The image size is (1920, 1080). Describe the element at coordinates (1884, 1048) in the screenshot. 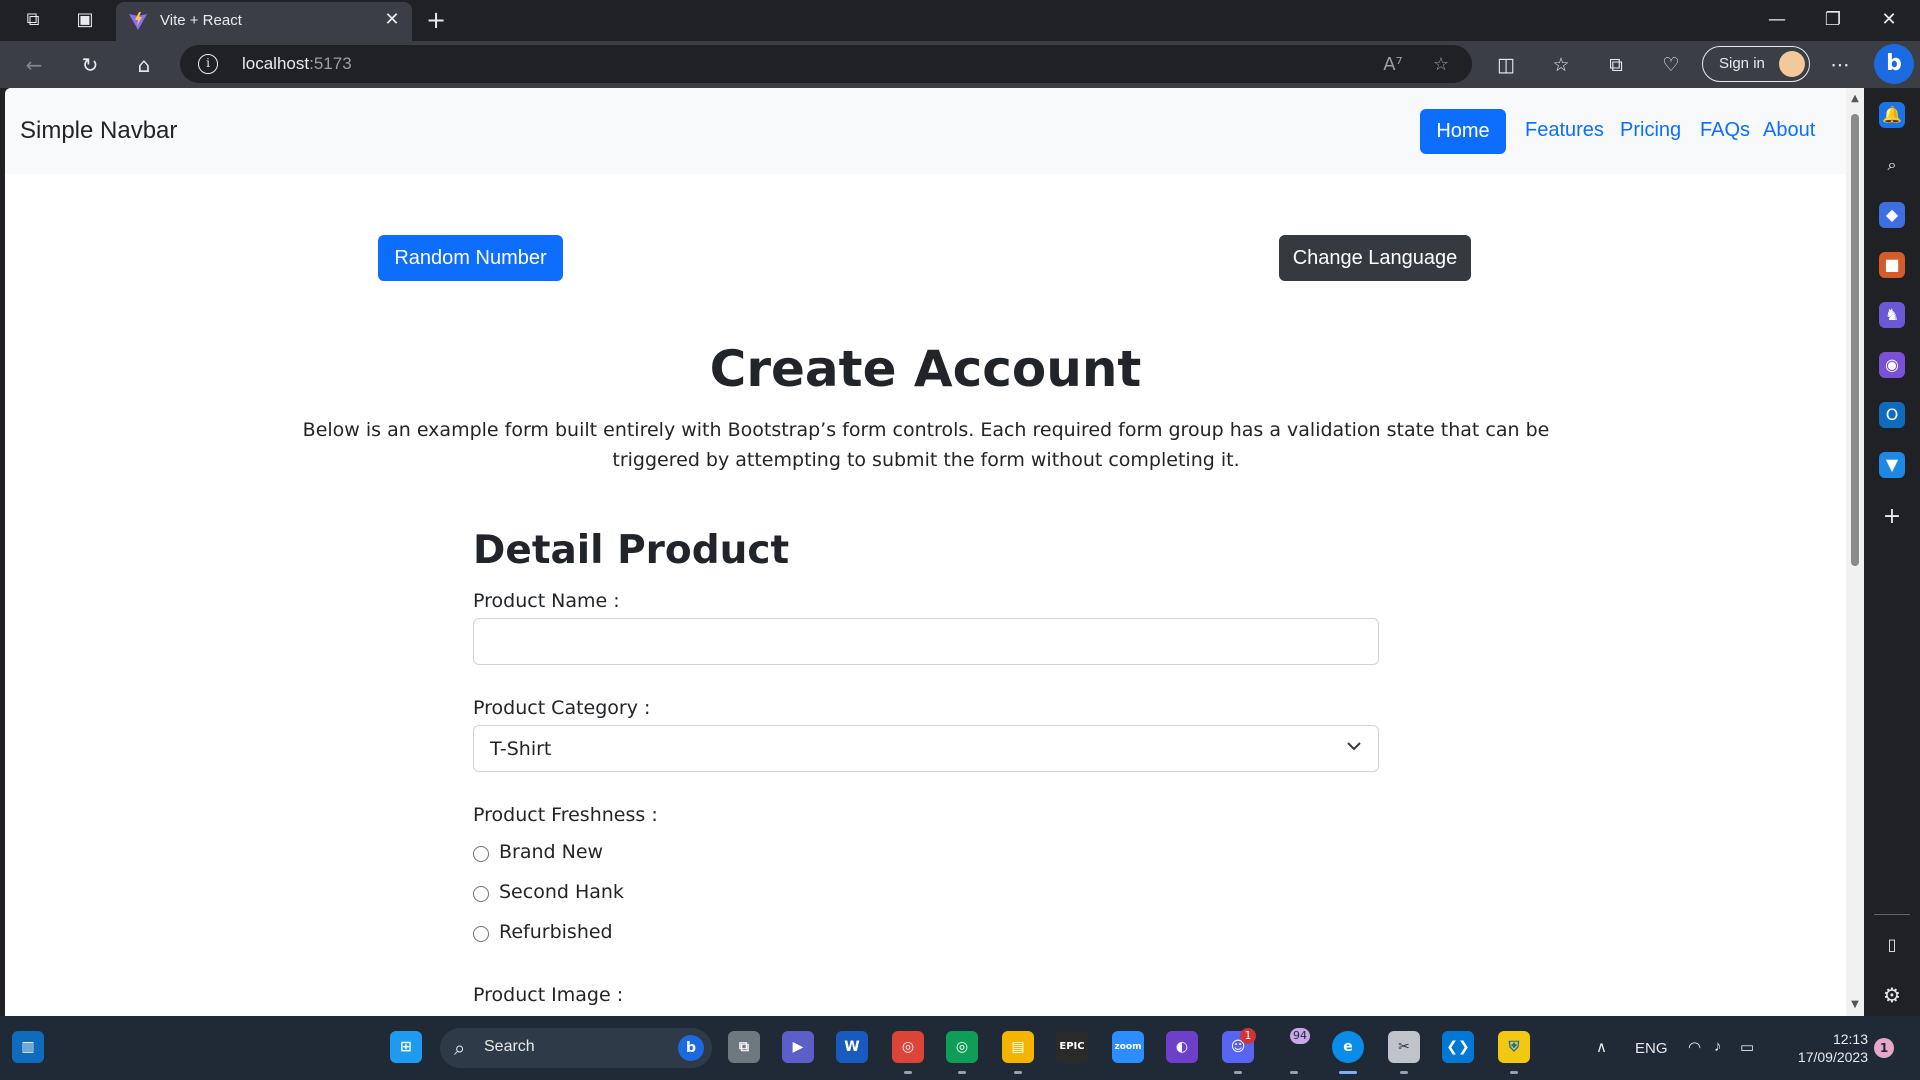

I see `notification-center-badge: 1` at that location.